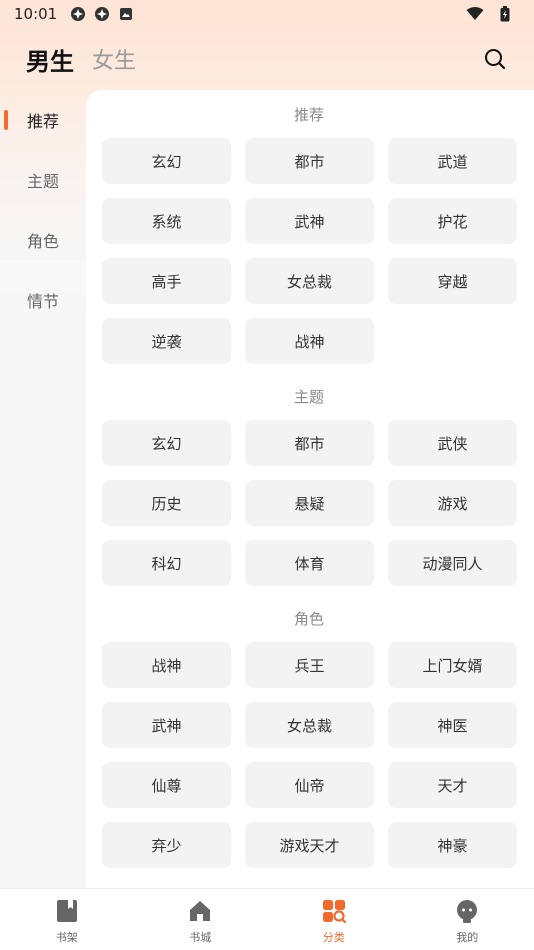 Image resolution: width=534 pixels, height=950 pixels. Describe the element at coordinates (334, 911) in the screenshot. I see `category-icon` at that location.